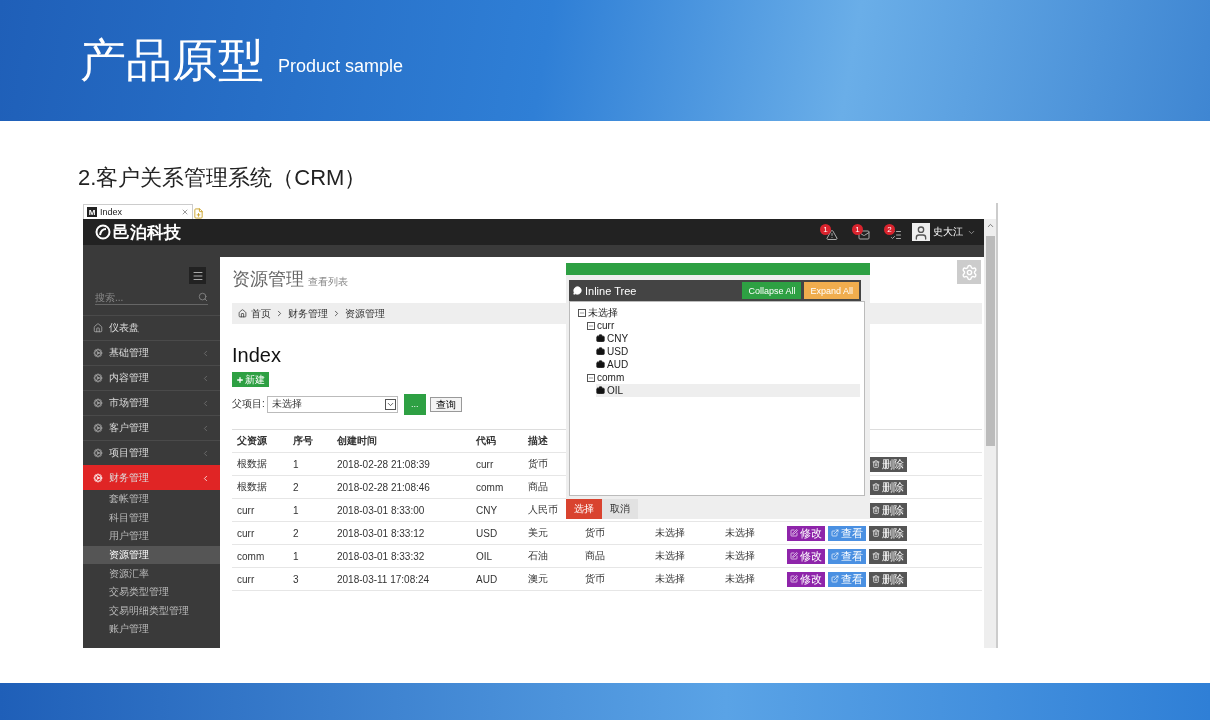 This screenshot has height=720, width=1210. I want to click on menu-button, so click(197, 275).